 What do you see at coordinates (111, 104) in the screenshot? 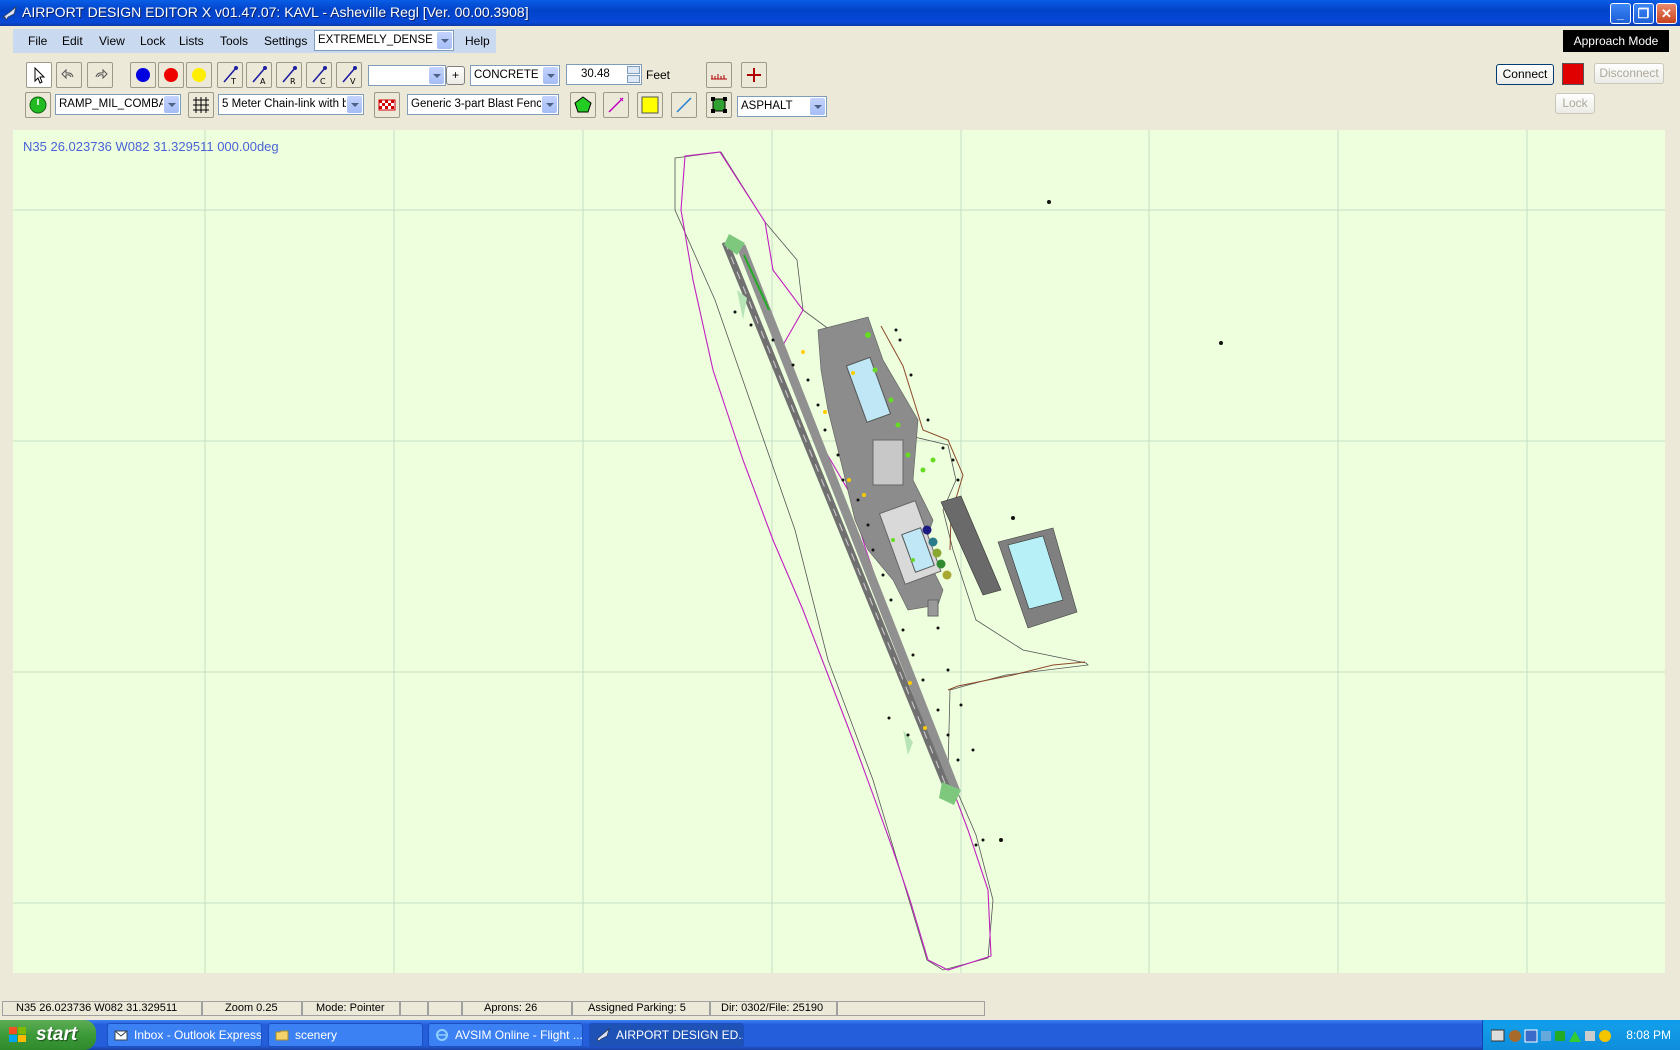
I see `parking-type-value: RAMP_MIL_COMBAT` at bounding box center [111, 104].